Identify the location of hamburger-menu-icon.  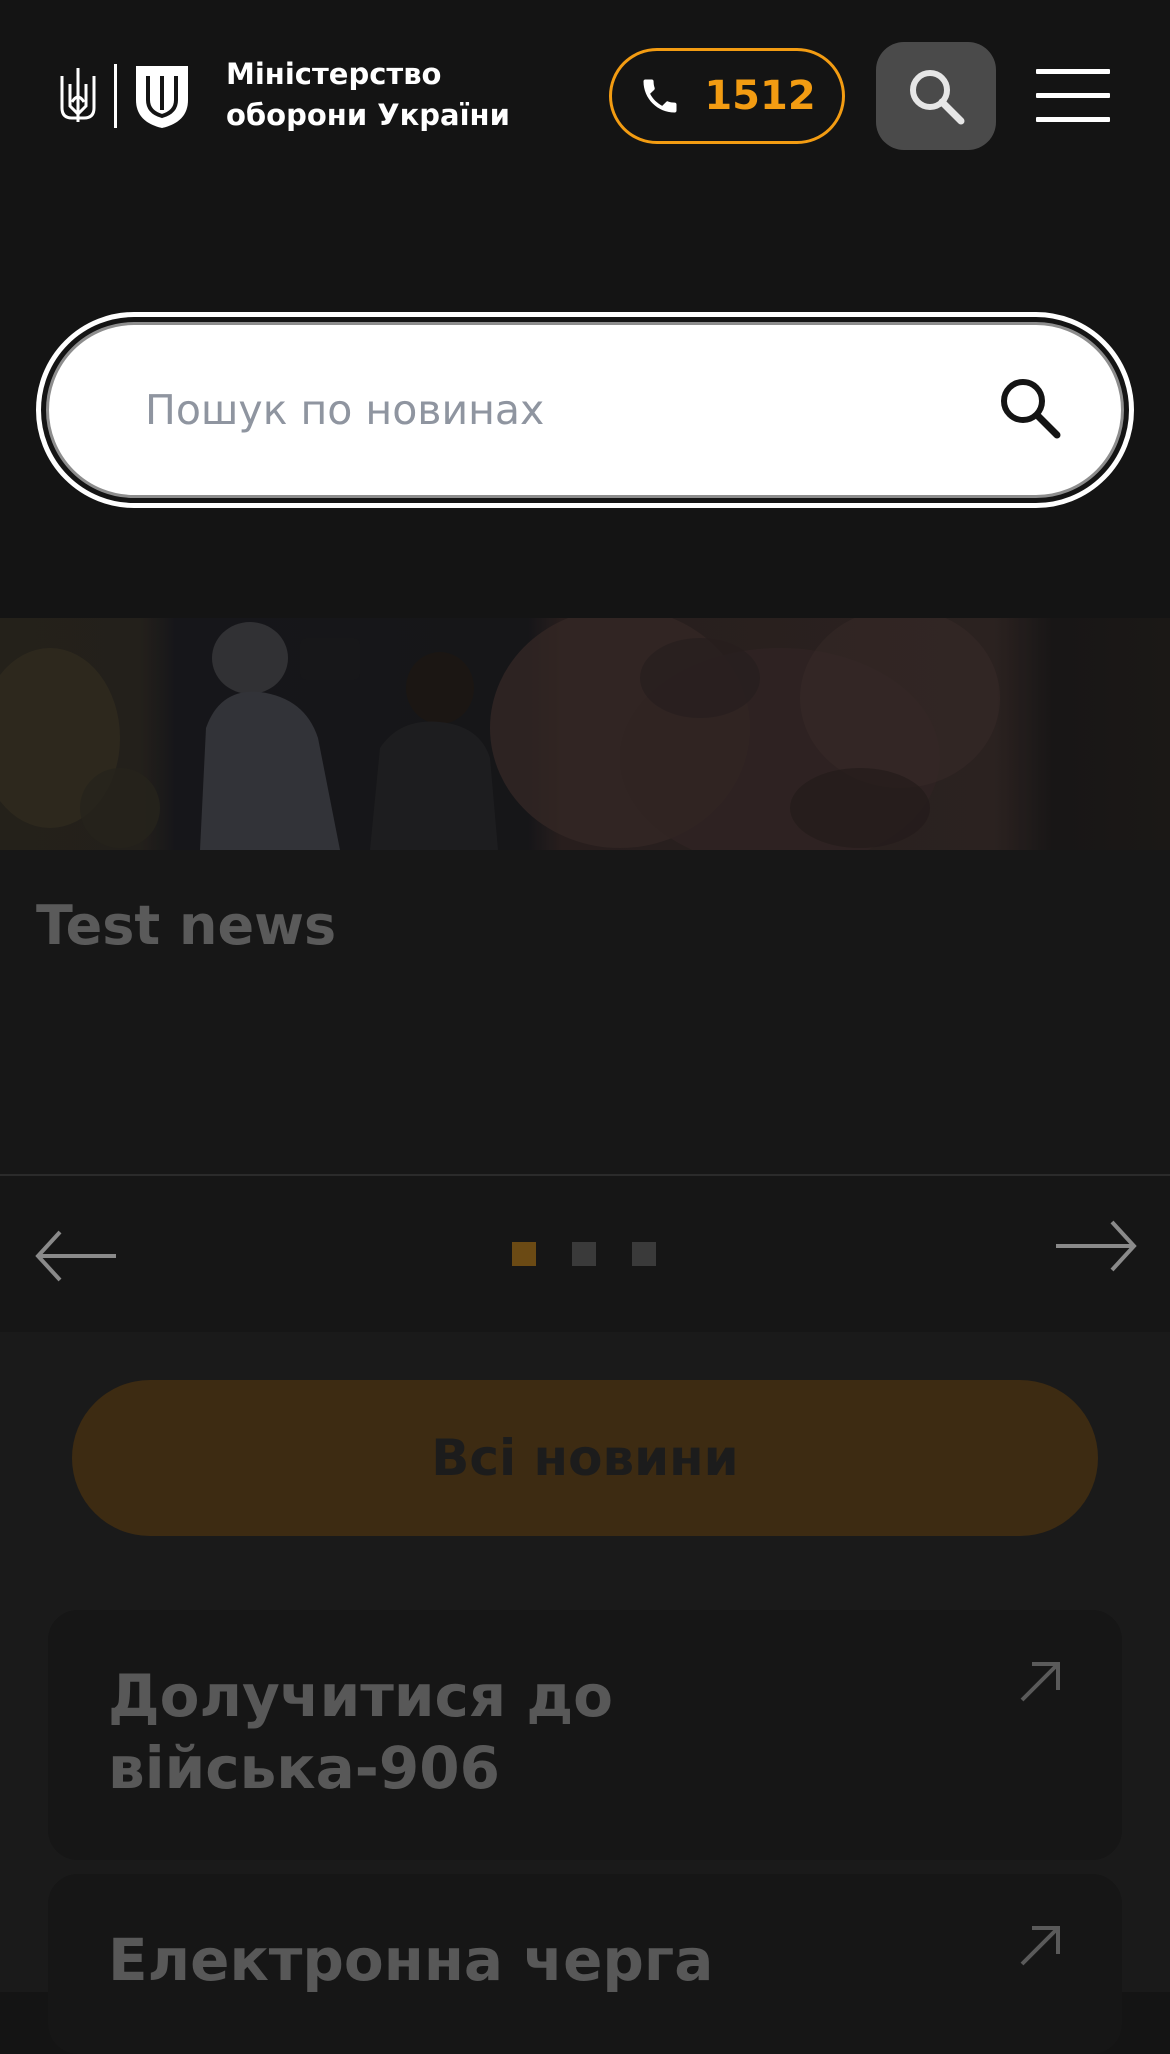
(1073, 96).